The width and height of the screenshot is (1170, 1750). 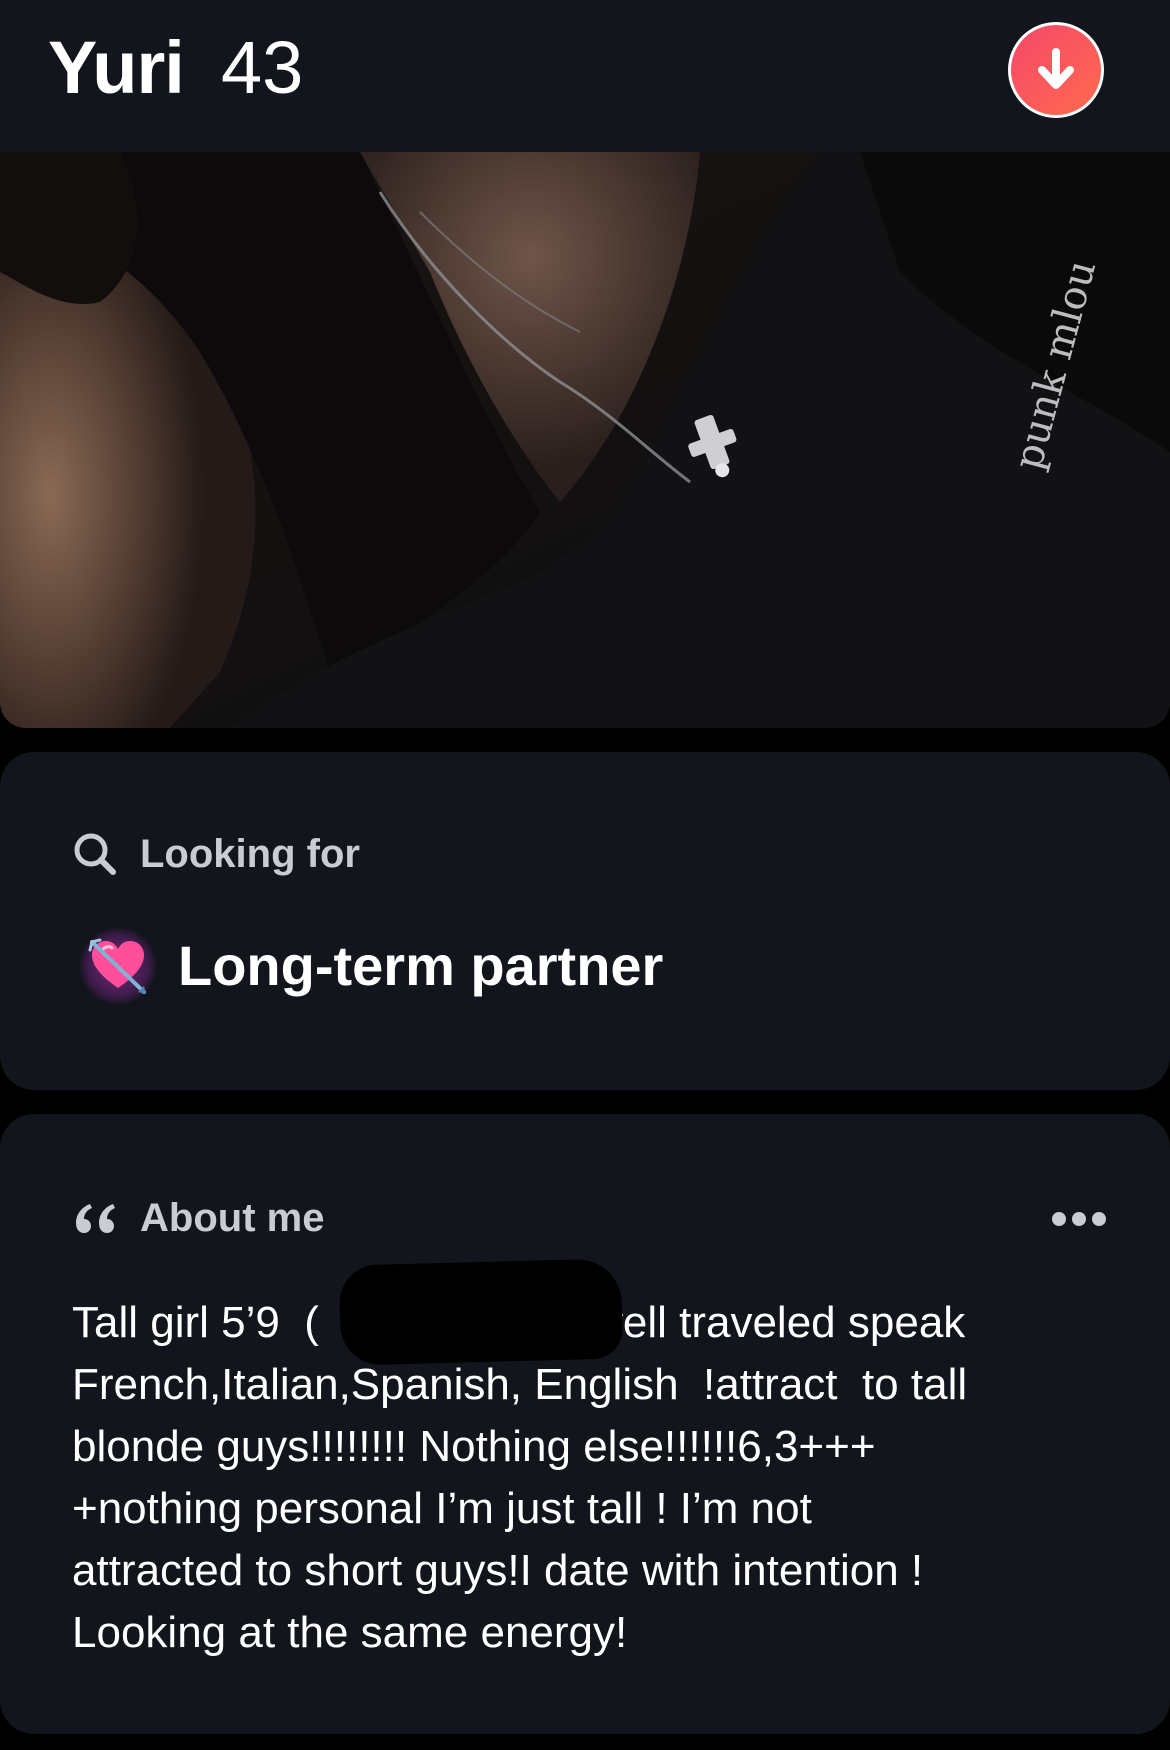 What do you see at coordinates (95, 854) in the screenshot?
I see `search-icon` at bounding box center [95, 854].